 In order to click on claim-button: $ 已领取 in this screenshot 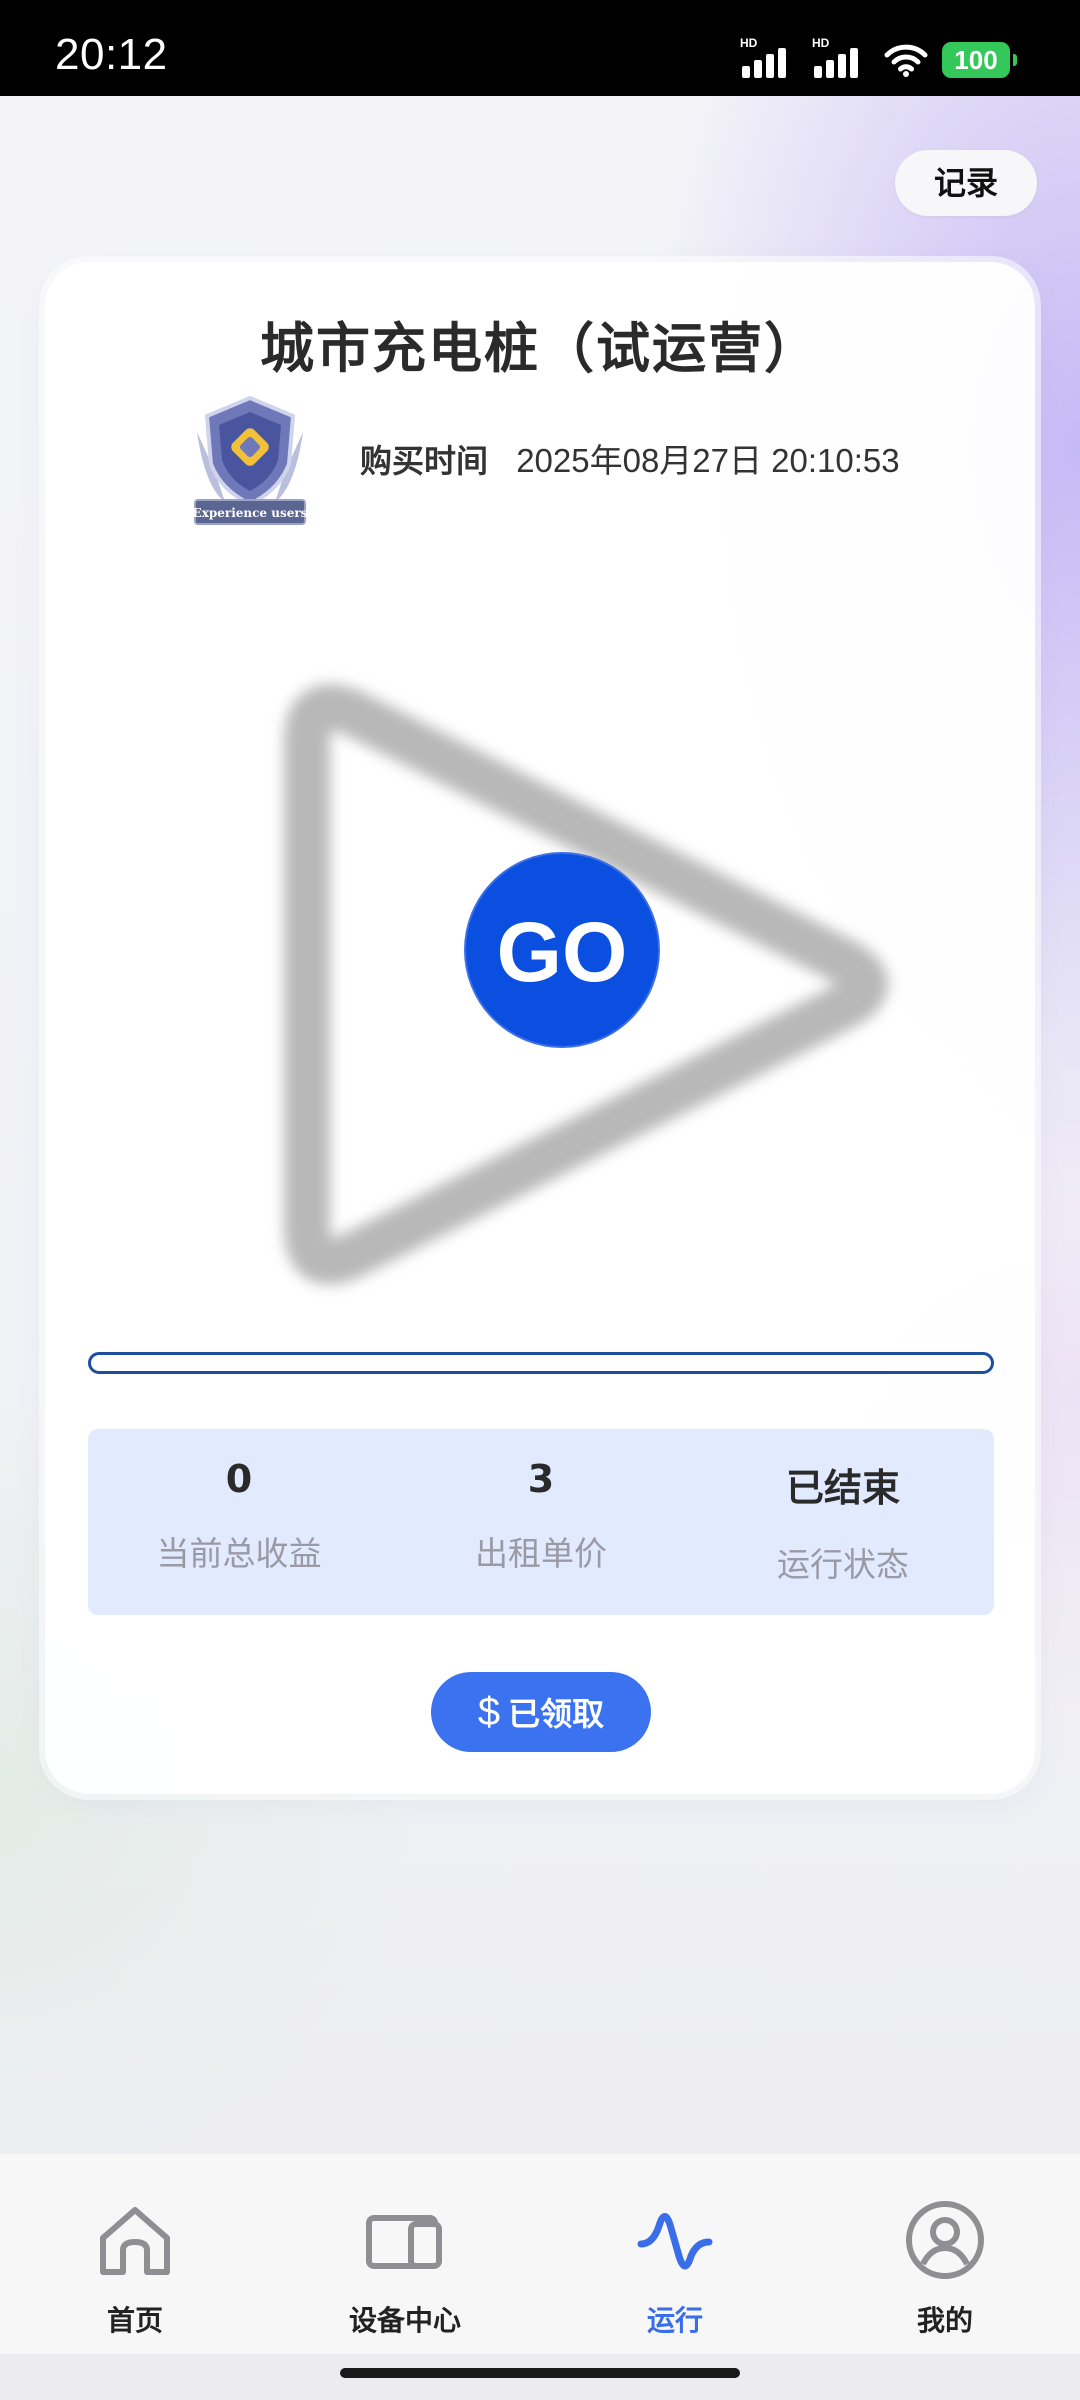, I will do `click(541, 1712)`.